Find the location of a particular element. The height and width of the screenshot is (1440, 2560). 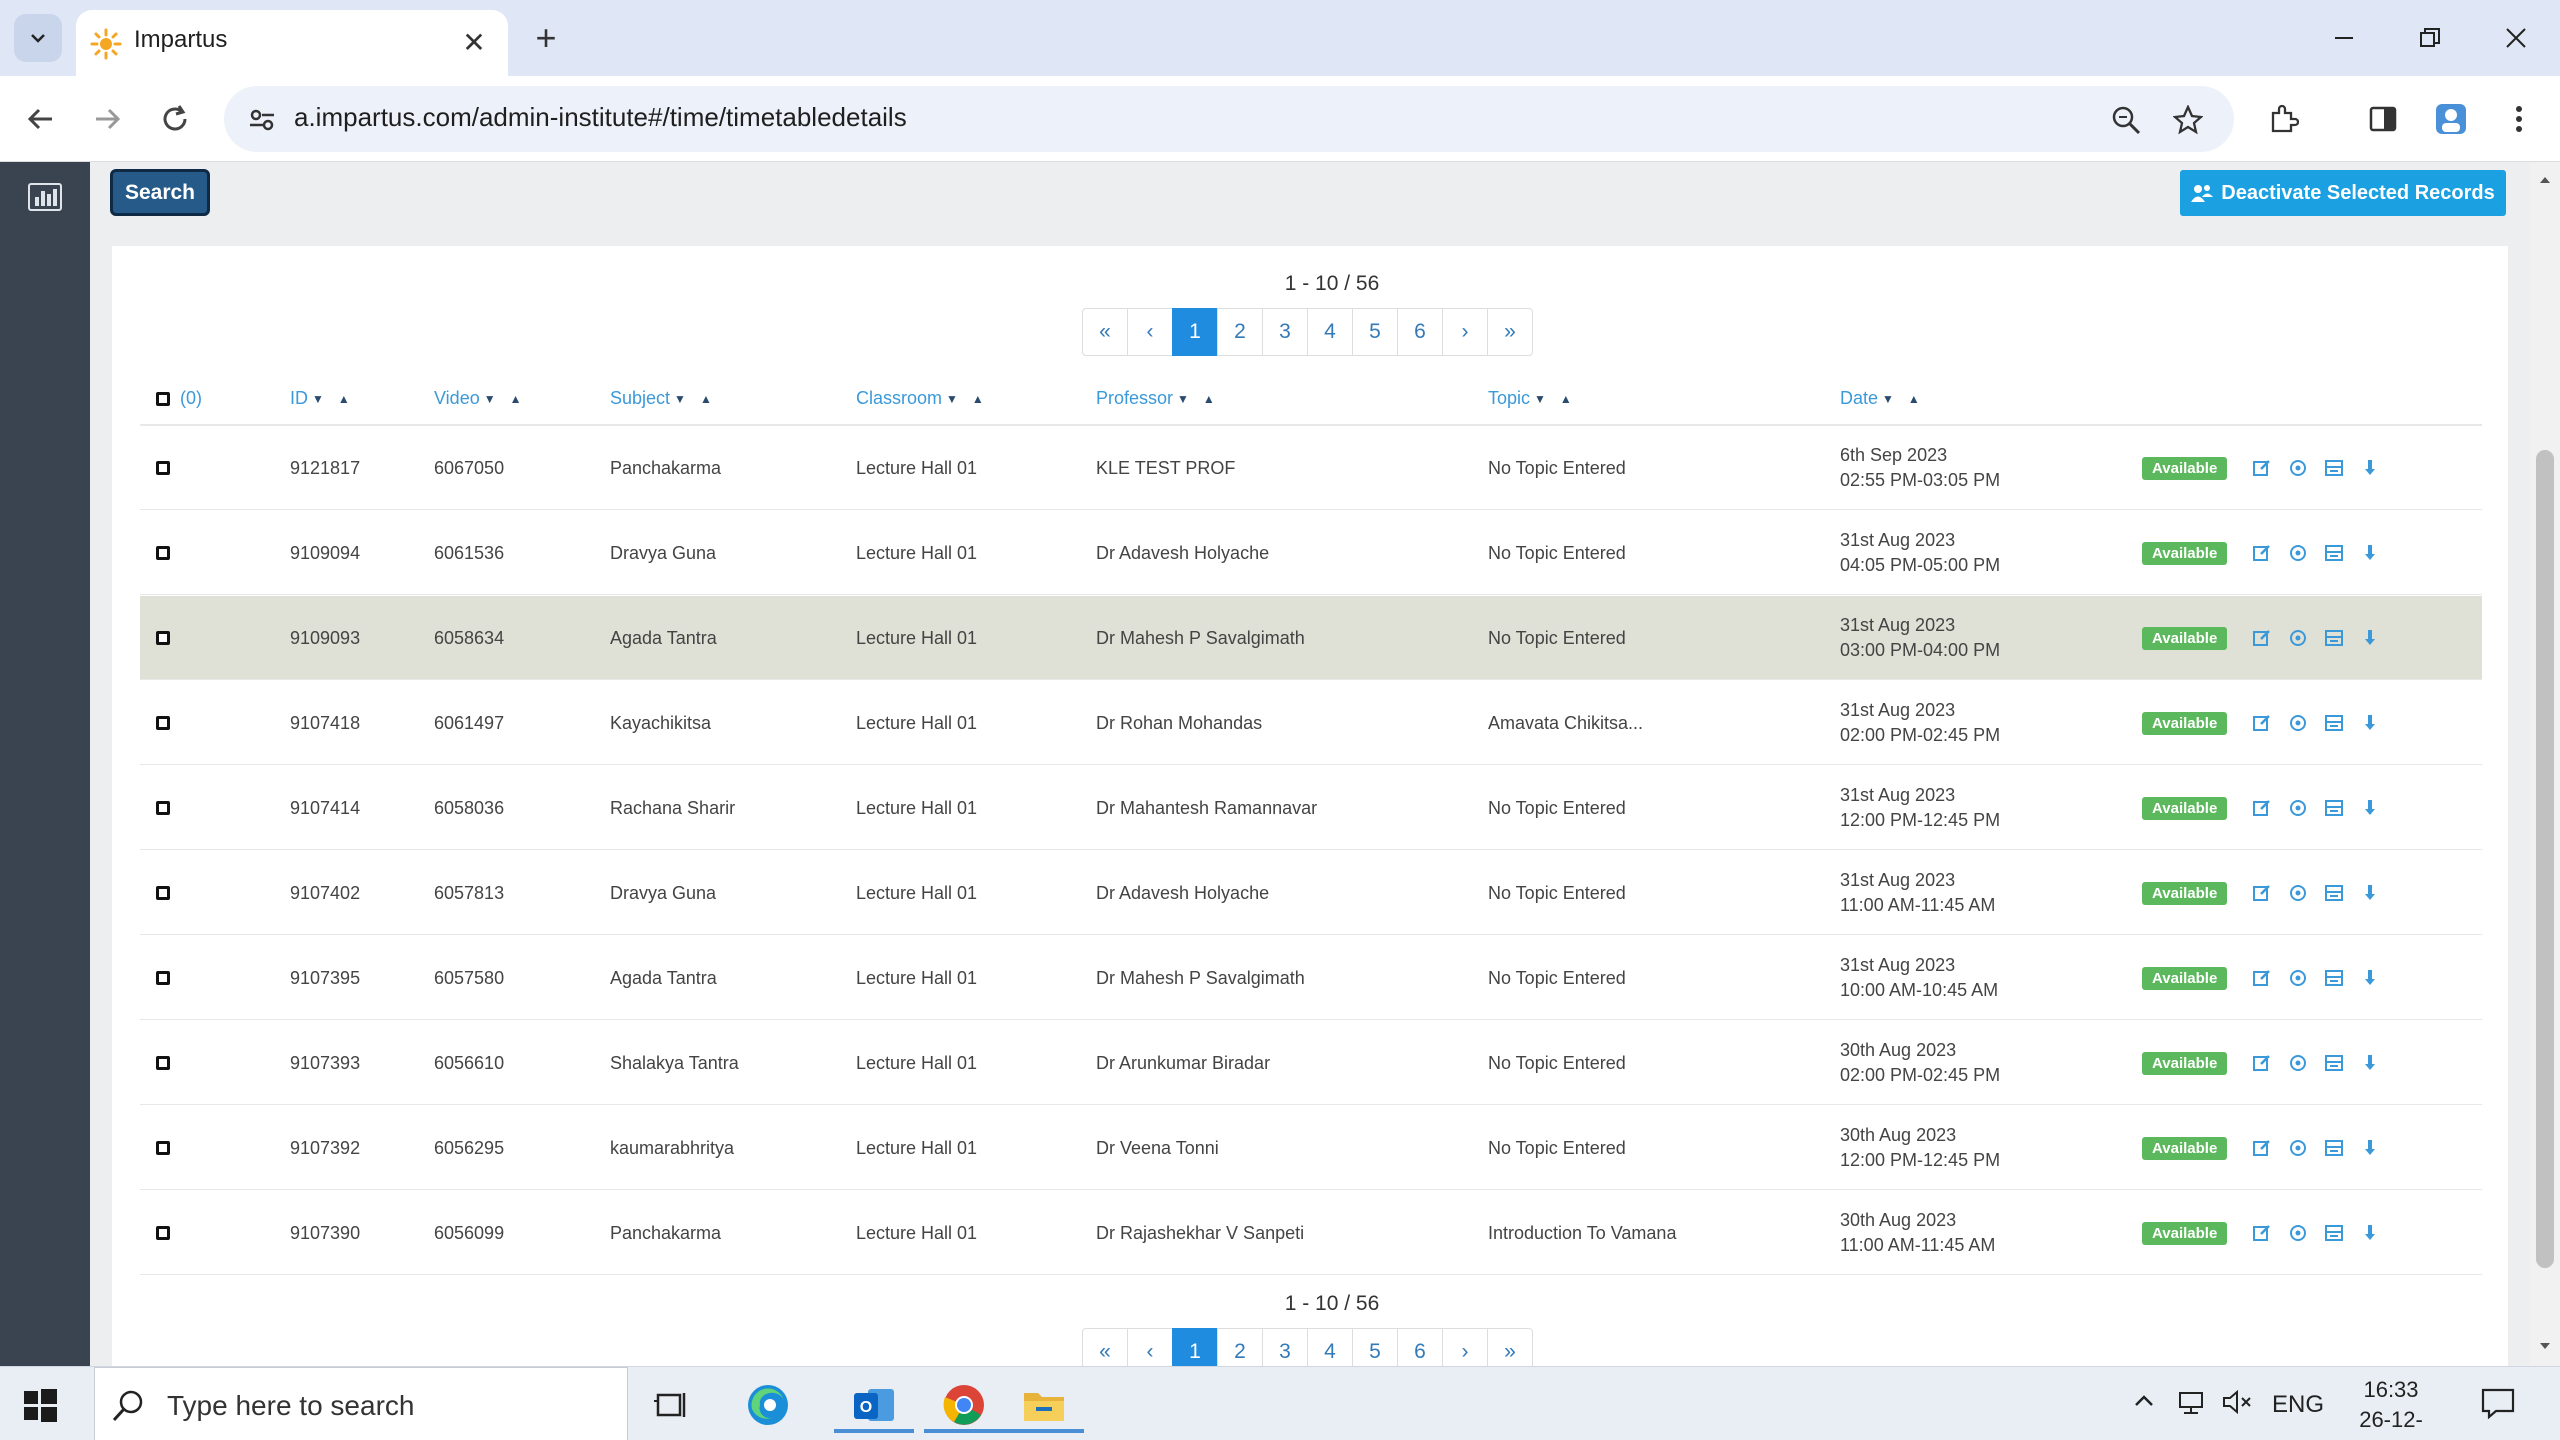

search-button: Search is located at coordinates (160, 192).